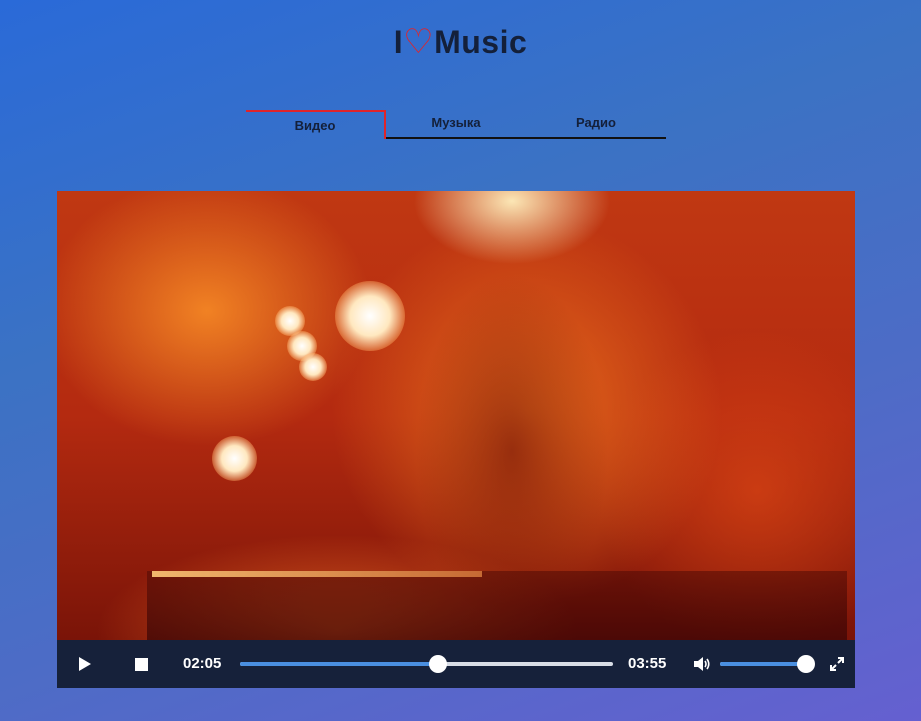 This screenshot has height=721, width=921. What do you see at coordinates (806, 664) in the screenshot?
I see `volume-handle` at bounding box center [806, 664].